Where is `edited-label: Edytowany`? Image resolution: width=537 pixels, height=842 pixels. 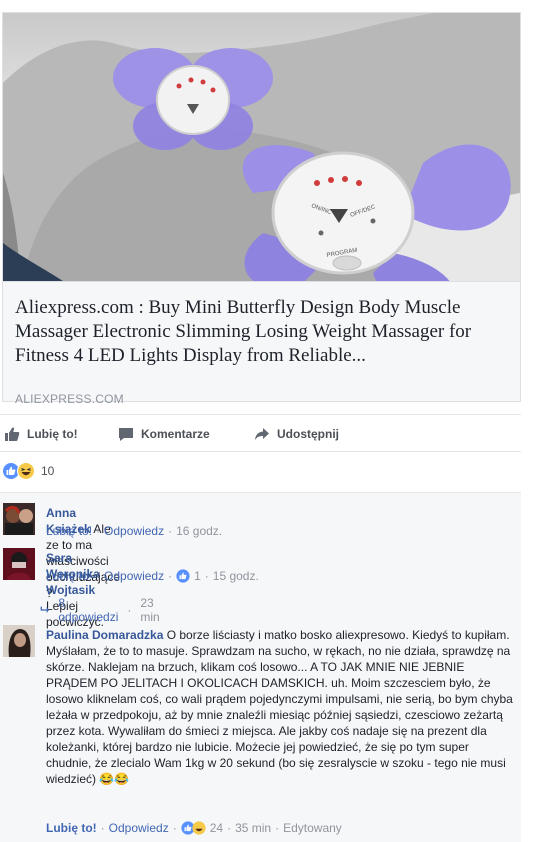 edited-label: Edytowany is located at coordinates (312, 828).